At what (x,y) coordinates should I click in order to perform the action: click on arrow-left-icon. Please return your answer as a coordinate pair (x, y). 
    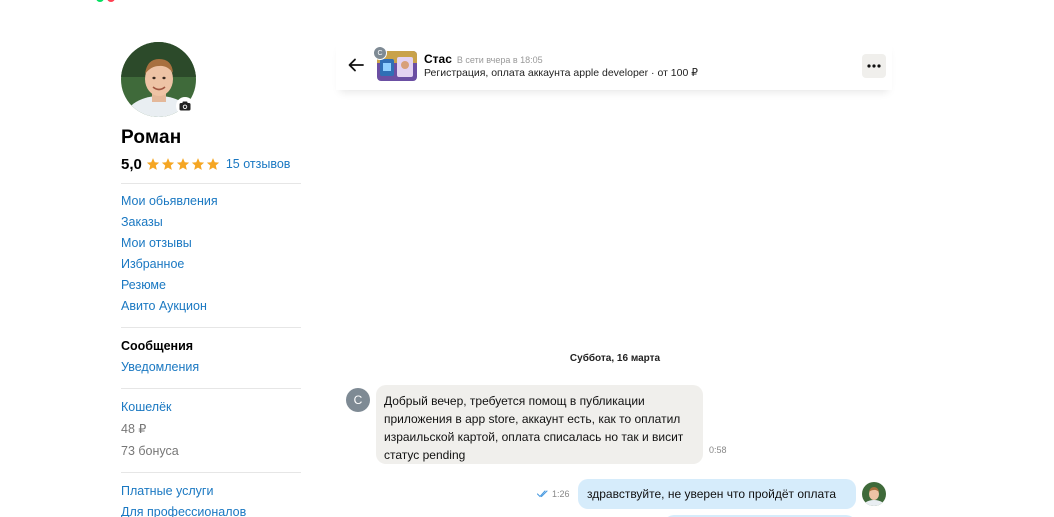
    Looking at the image, I should click on (356, 65).